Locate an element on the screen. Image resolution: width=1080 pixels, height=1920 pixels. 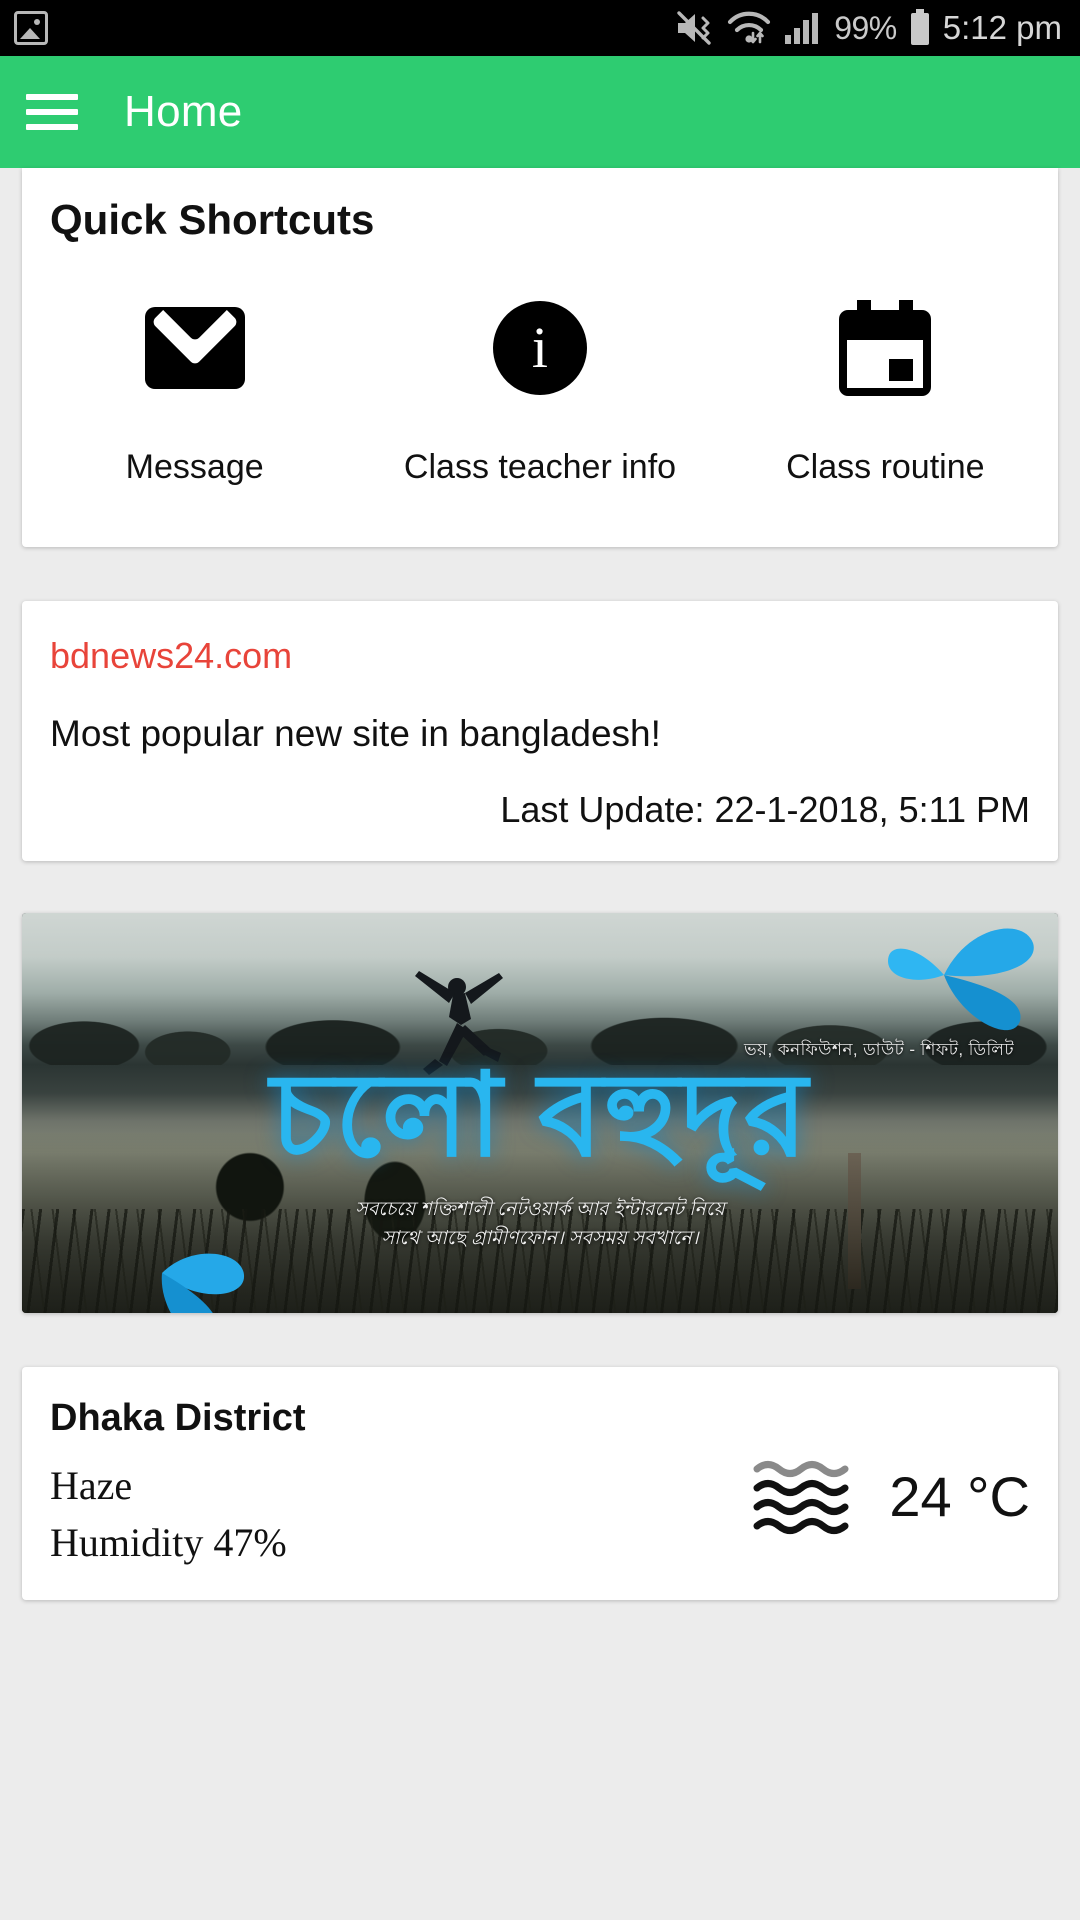
quick-shortcuts-title: Quick Shortcuts is located at coordinates (212, 219).